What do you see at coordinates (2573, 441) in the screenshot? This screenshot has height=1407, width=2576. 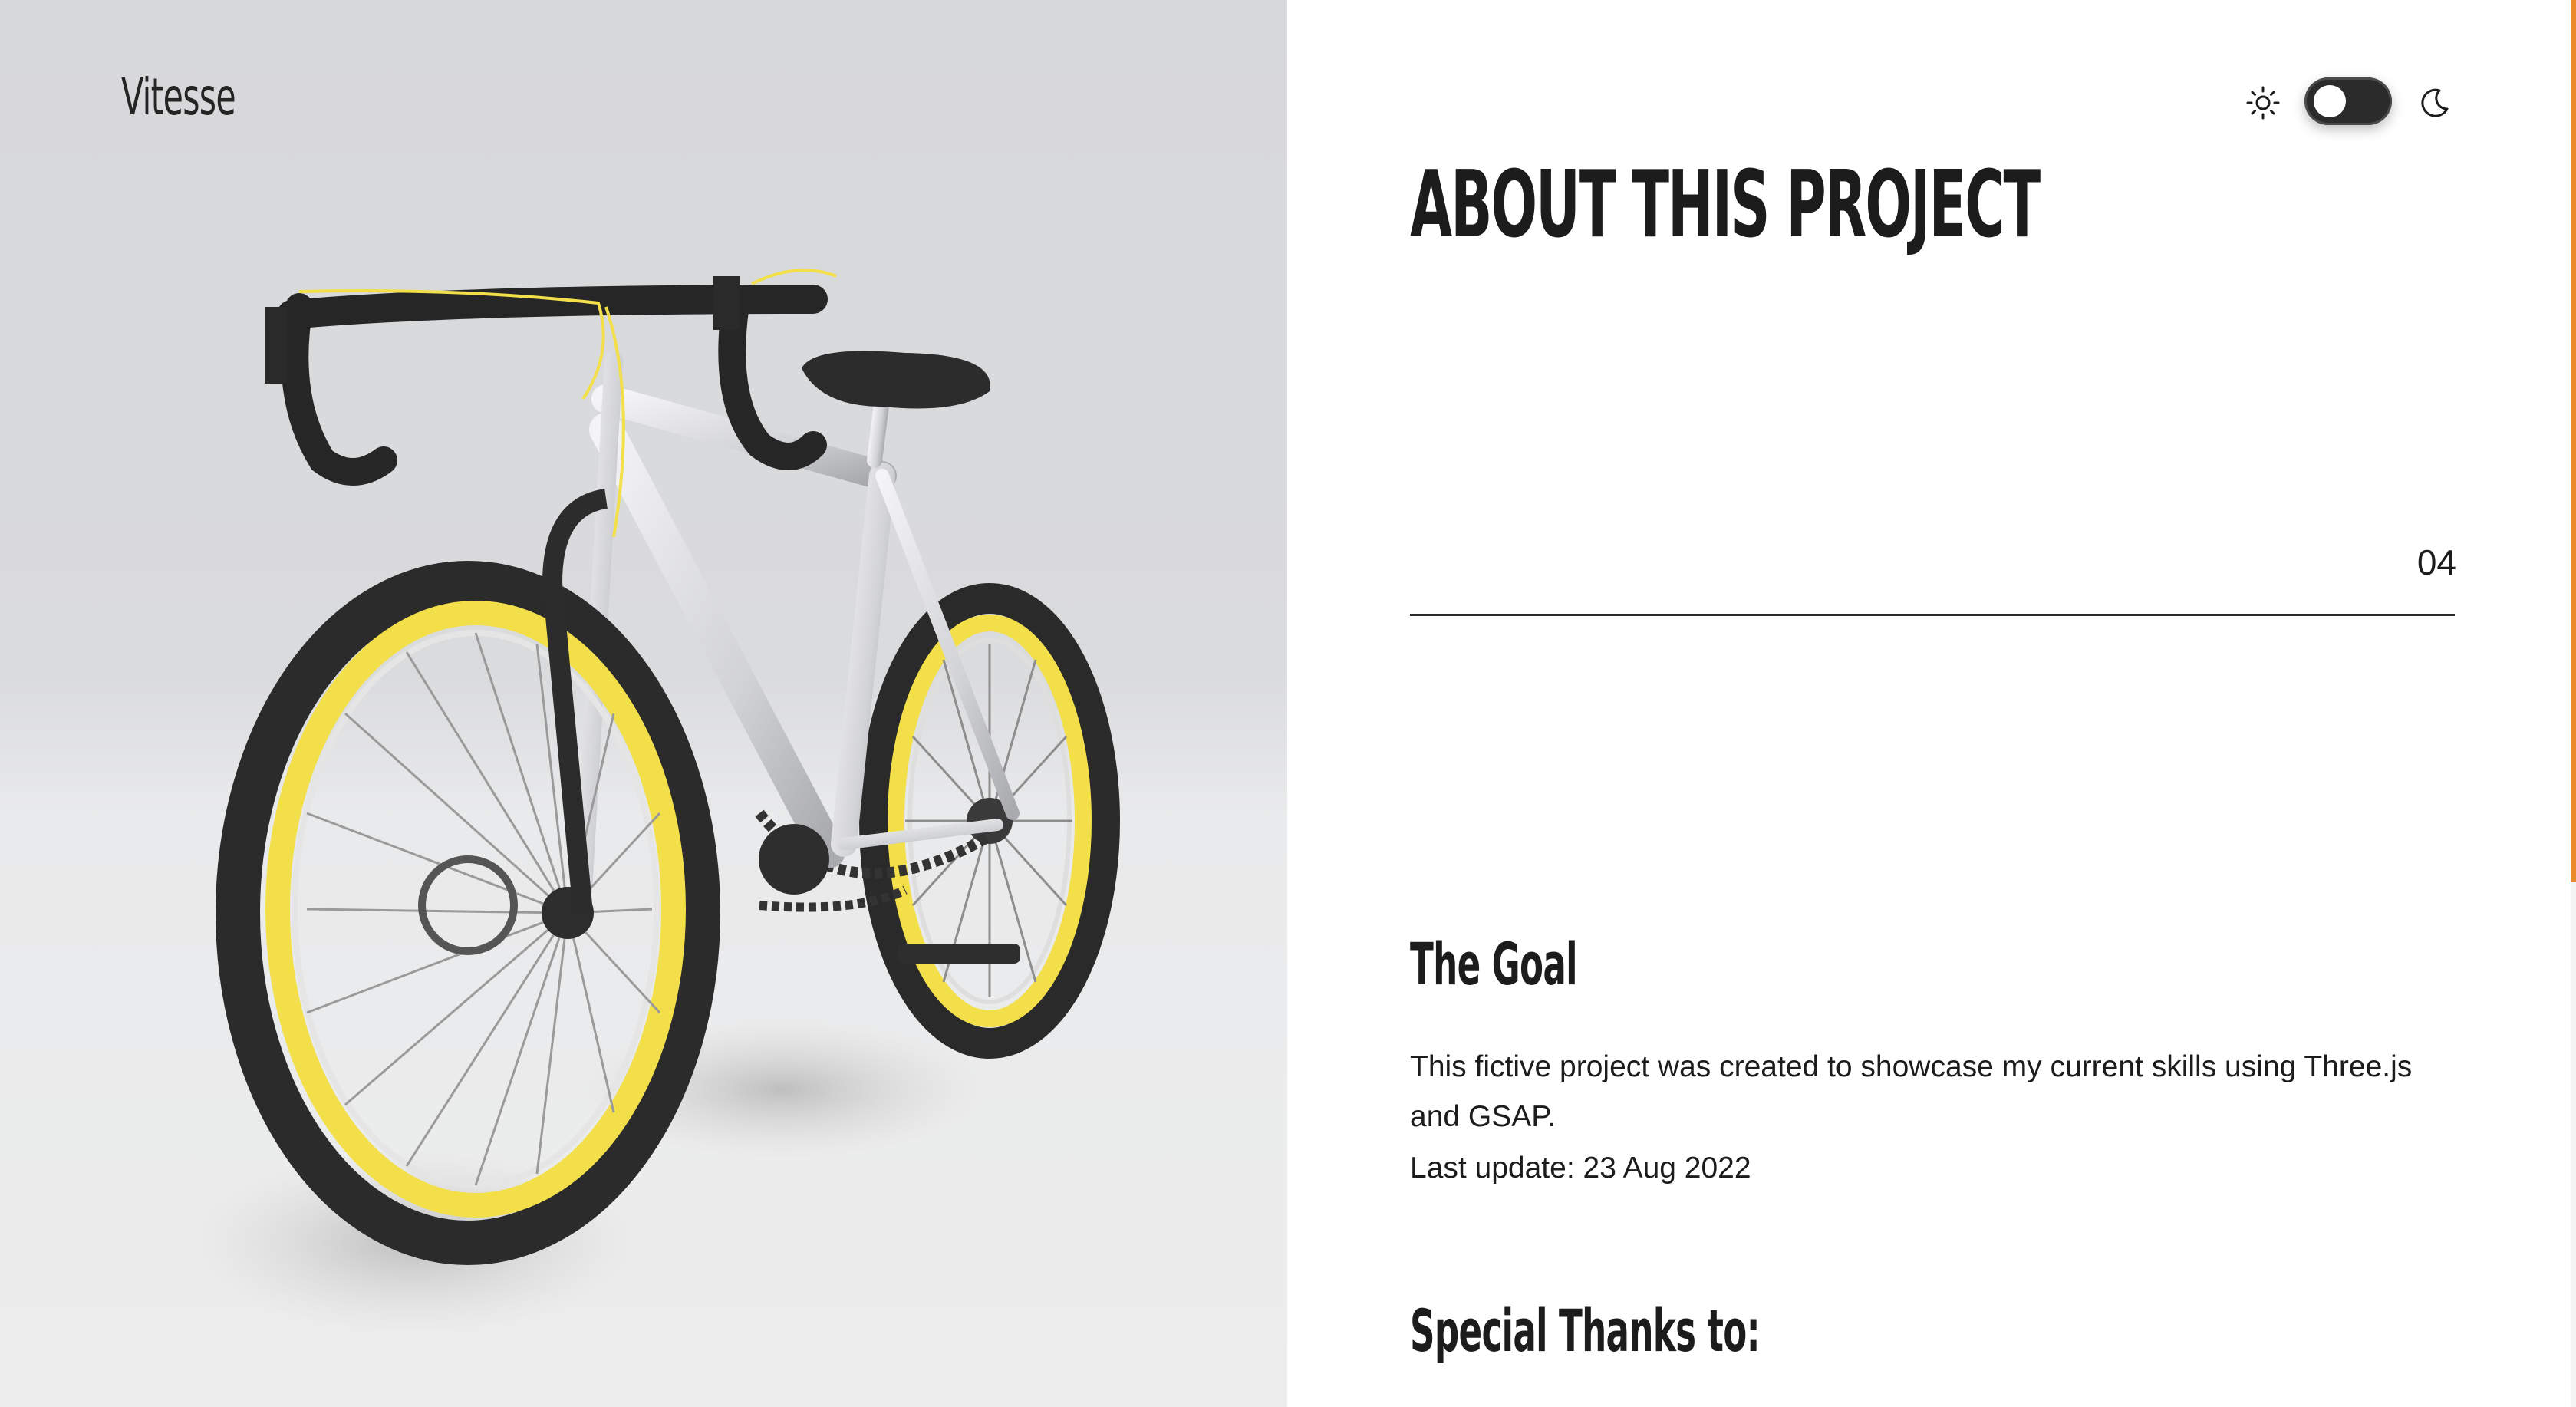 I see `scrollbar-thumb` at bounding box center [2573, 441].